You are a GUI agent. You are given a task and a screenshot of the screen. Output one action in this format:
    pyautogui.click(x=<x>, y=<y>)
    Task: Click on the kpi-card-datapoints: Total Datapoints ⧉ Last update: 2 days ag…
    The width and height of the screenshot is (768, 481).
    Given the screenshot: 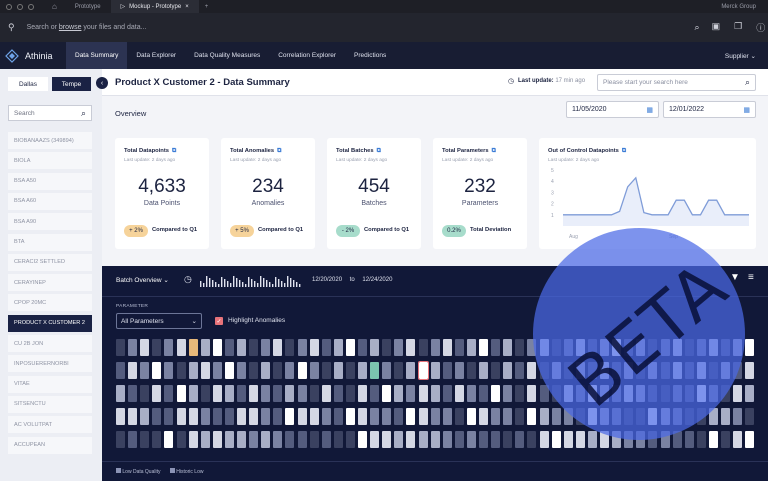 What is the action you would take?
    pyautogui.click(x=162, y=193)
    